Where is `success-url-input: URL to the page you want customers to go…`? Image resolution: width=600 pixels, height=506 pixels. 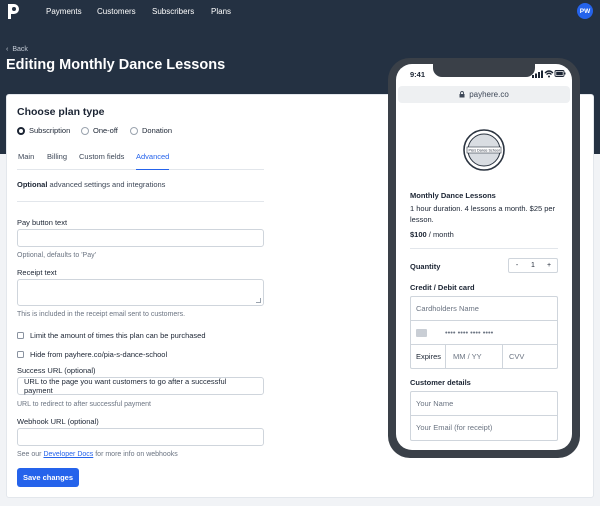 success-url-input: URL to the page you want customers to go… is located at coordinates (140, 386).